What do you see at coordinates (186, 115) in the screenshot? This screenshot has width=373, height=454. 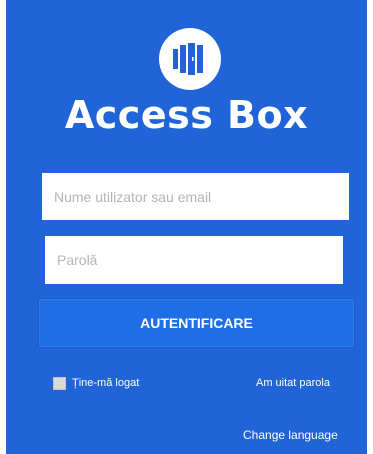 I see `app-title: Access Box` at bounding box center [186, 115].